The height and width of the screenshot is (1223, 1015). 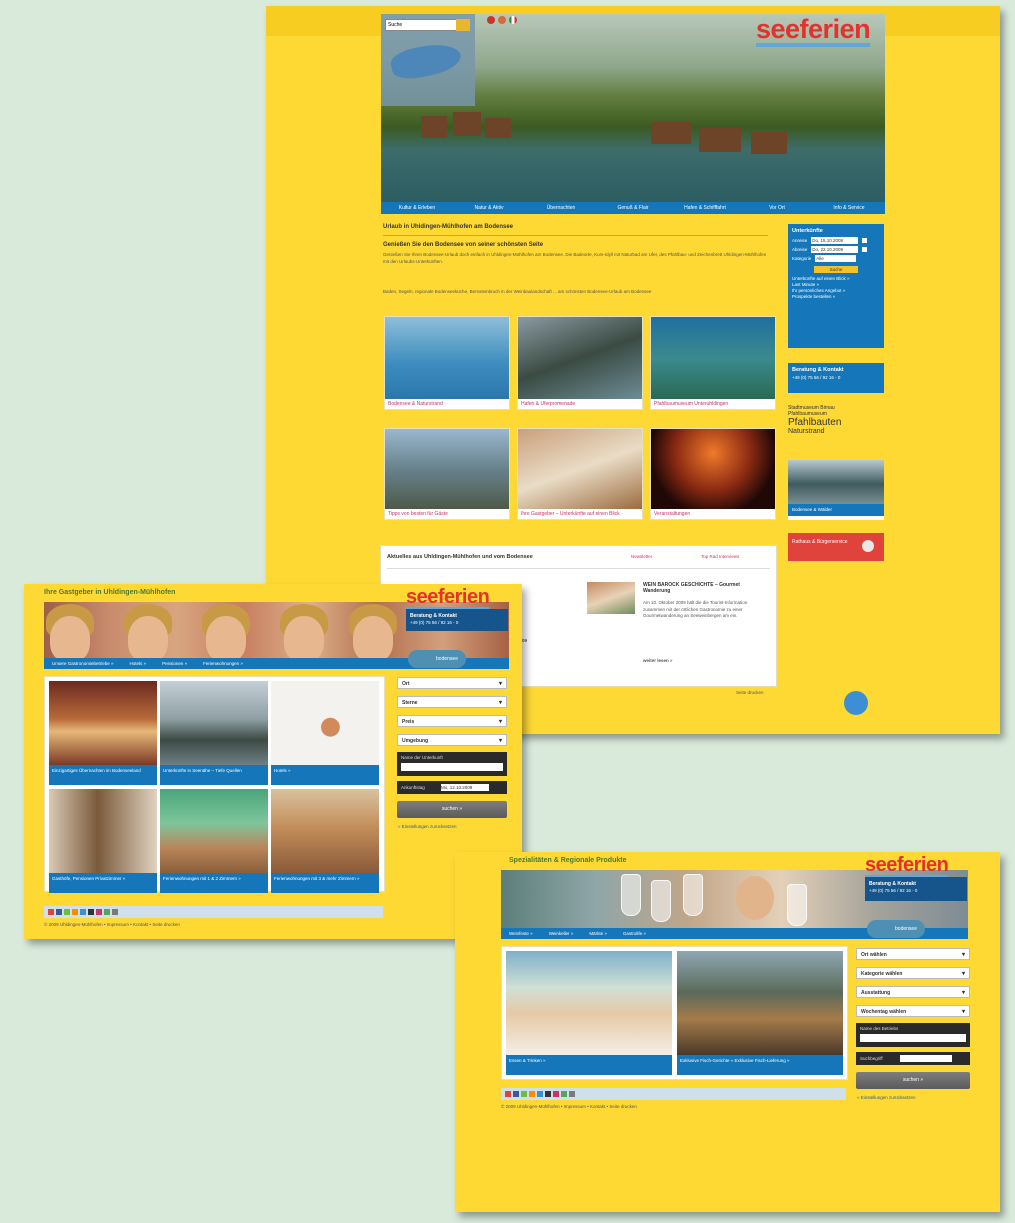 What do you see at coordinates (214, 841) in the screenshot?
I see `category-tile: Ferienwohnungen mit 1 & 2 Zimmern »` at bounding box center [214, 841].